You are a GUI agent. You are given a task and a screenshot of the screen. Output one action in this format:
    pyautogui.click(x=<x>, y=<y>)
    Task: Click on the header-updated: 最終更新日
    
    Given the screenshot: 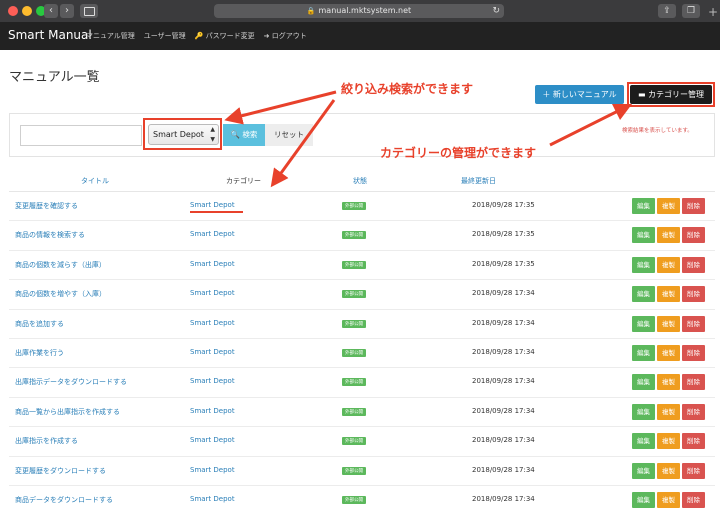 What is the action you would take?
    pyautogui.click(x=478, y=181)
    